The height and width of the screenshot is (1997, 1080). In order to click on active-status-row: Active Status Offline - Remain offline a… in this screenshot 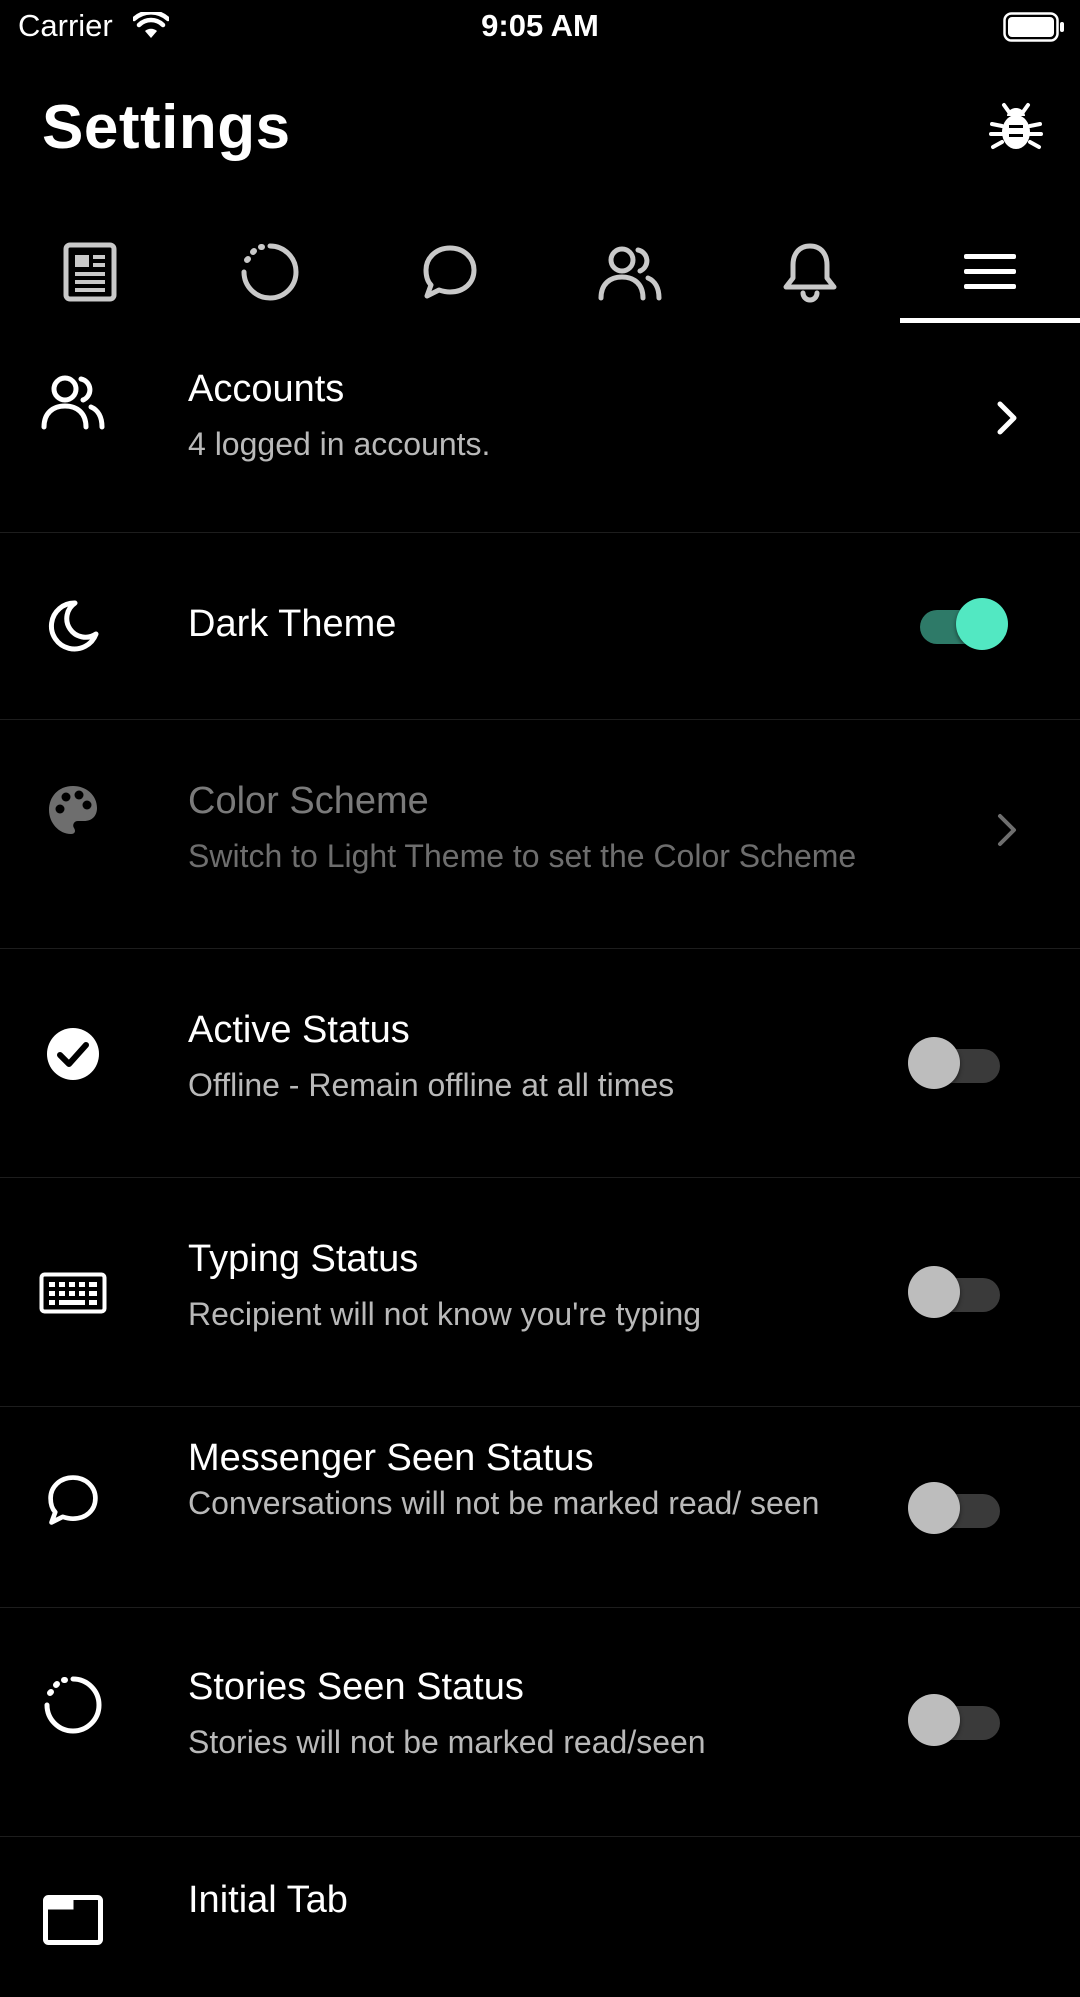, I will do `click(540, 1063)`.